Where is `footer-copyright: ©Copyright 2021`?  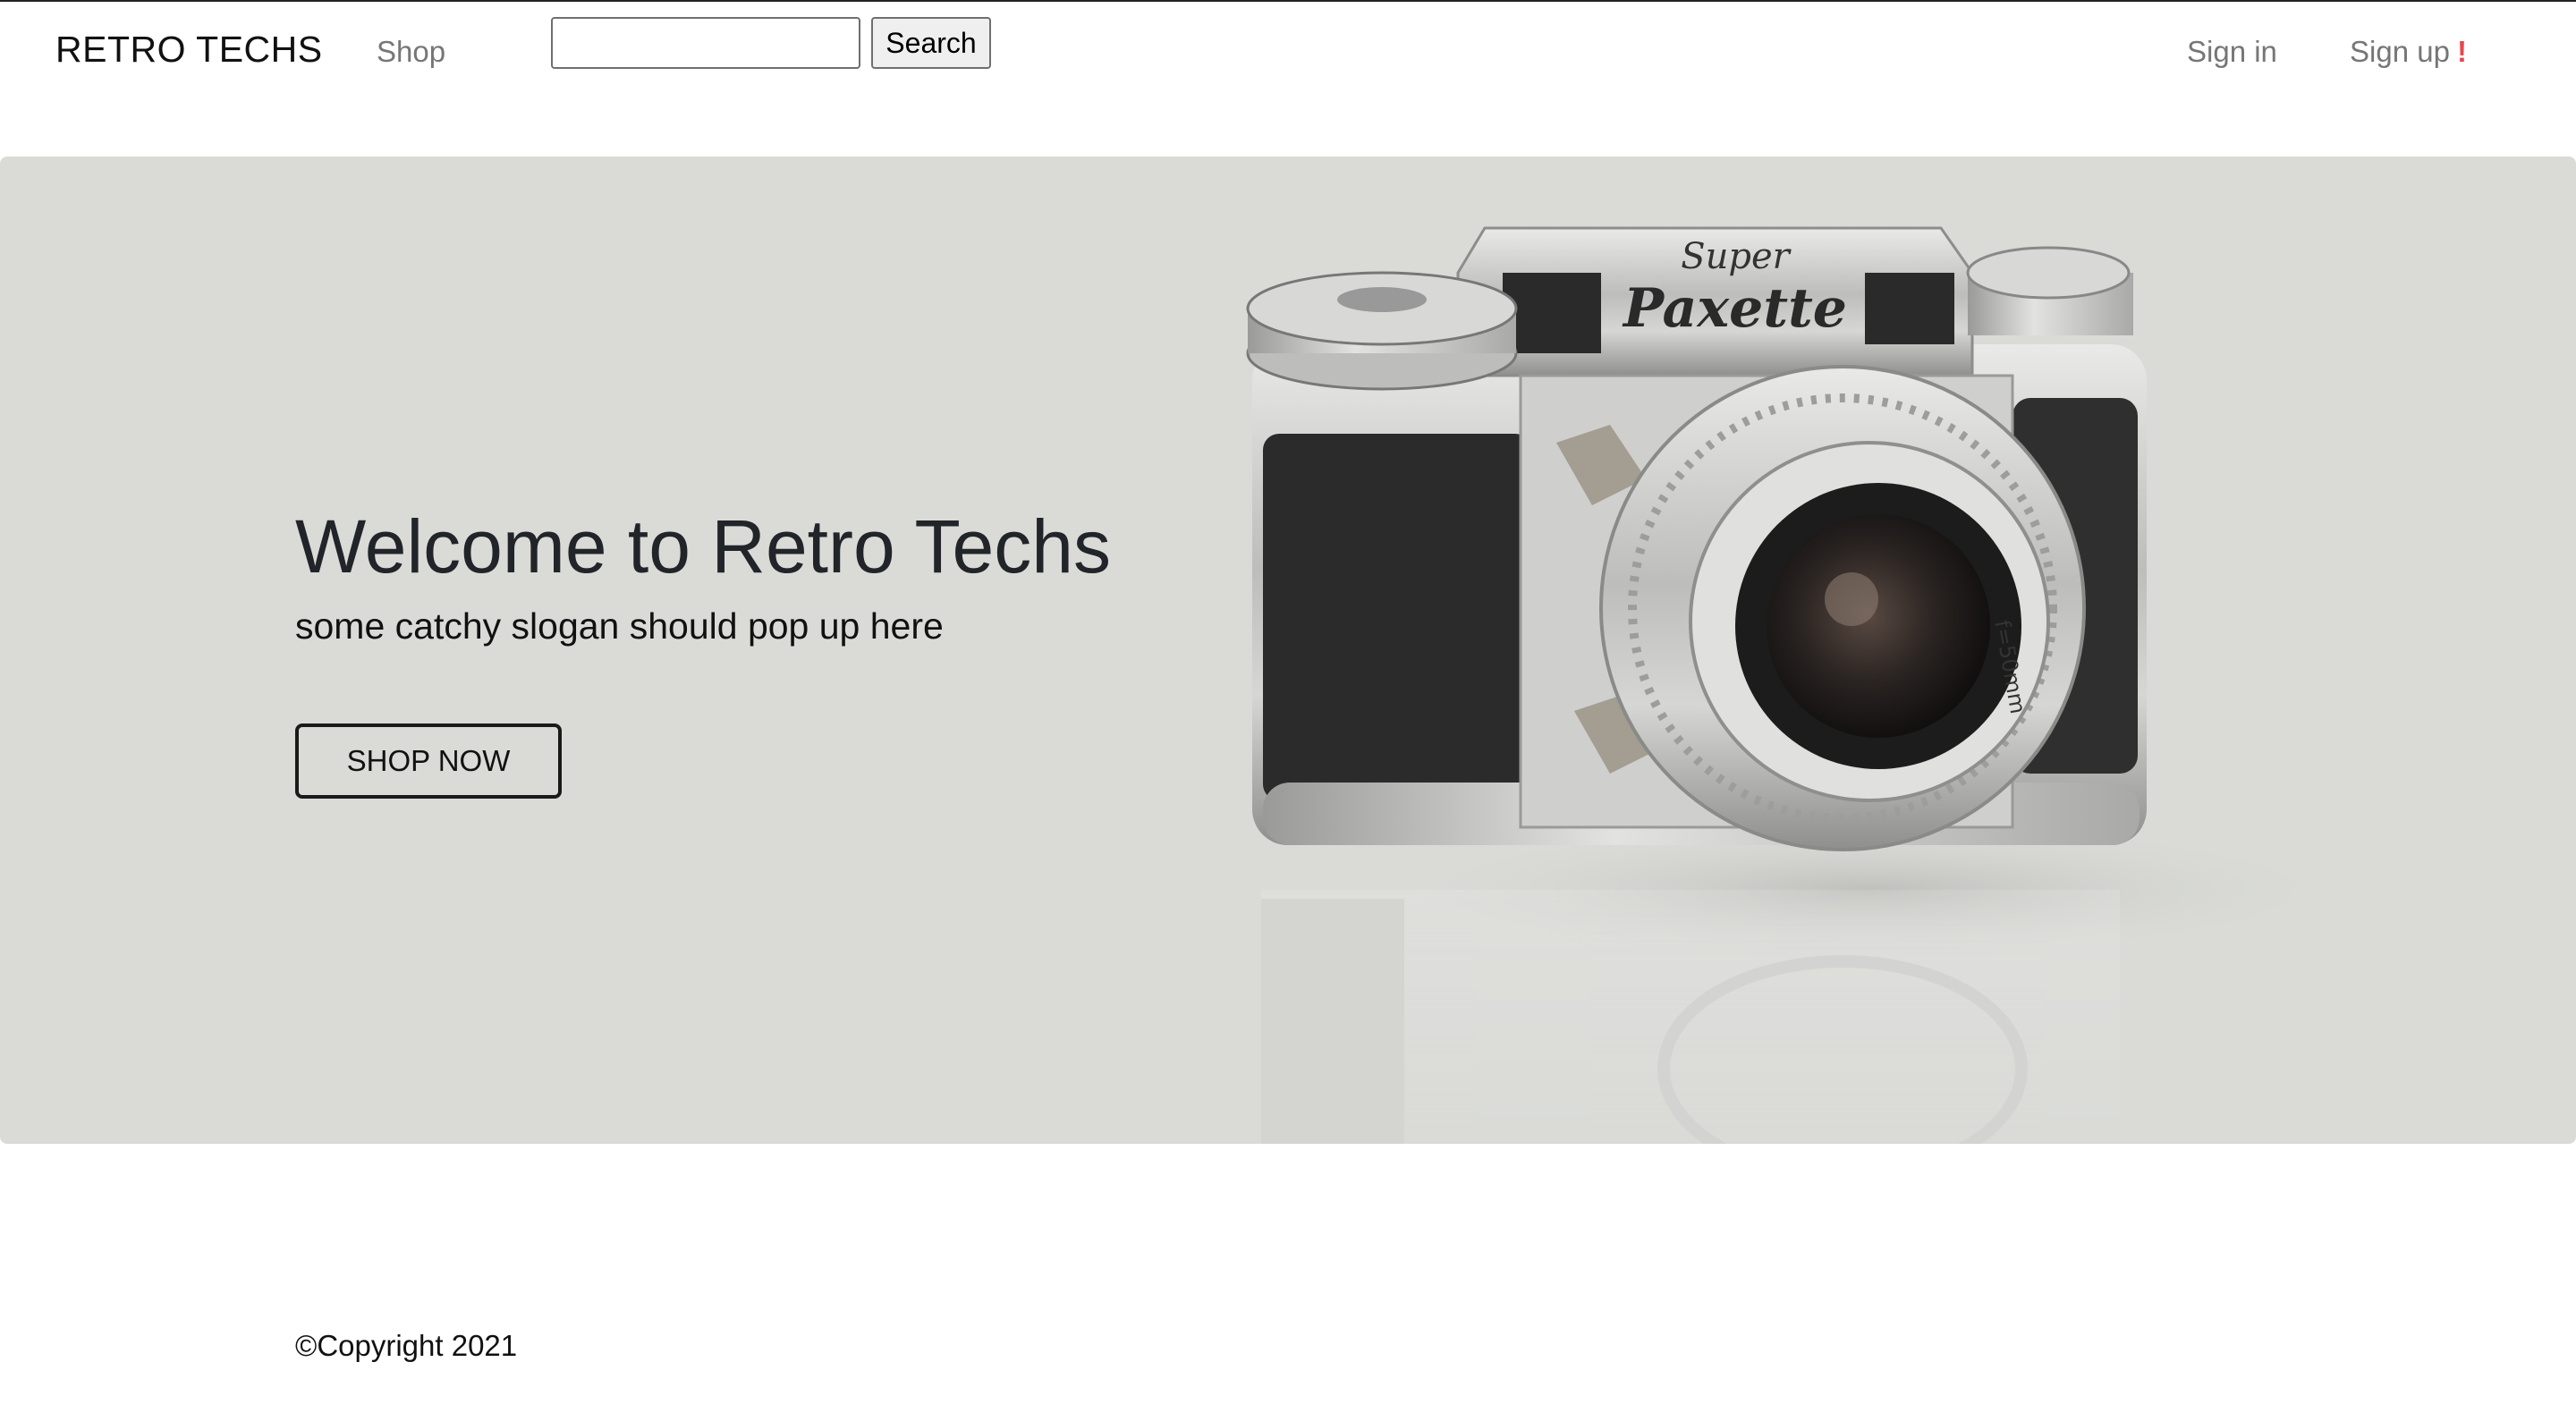
footer-copyright: ©Copyright 2021 is located at coordinates (406, 1345).